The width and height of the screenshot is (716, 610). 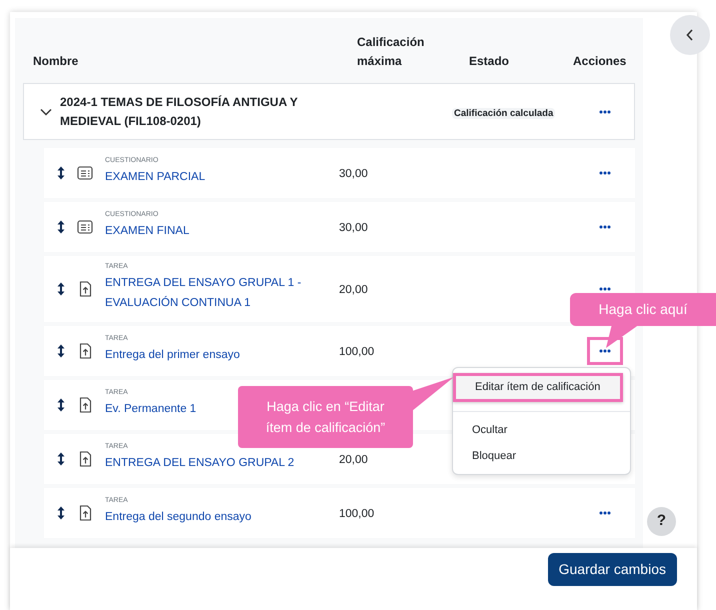 I want to click on menu-item: Bloquear, so click(x=541, y=456).